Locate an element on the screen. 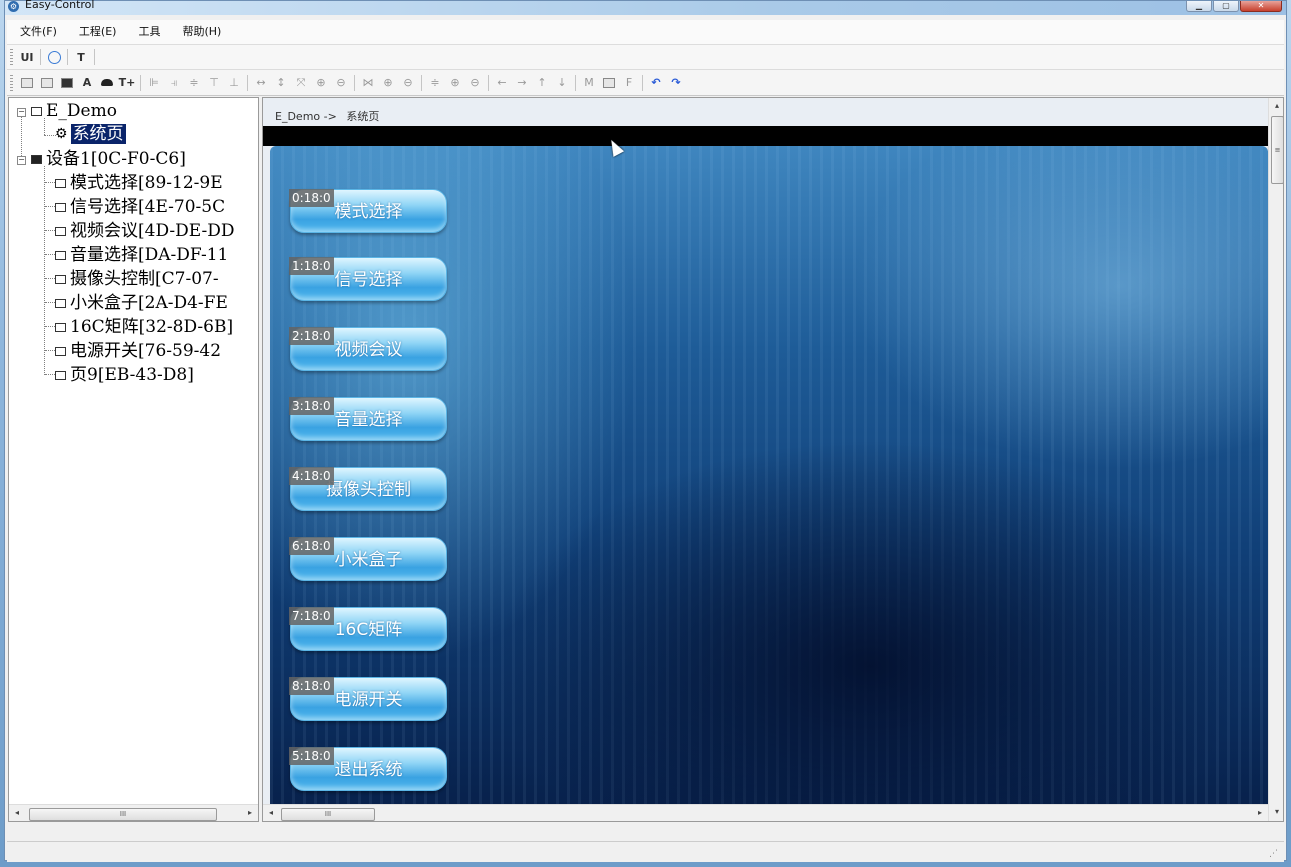  h-space-button: ⋈ is located at coordinates (368, 83).